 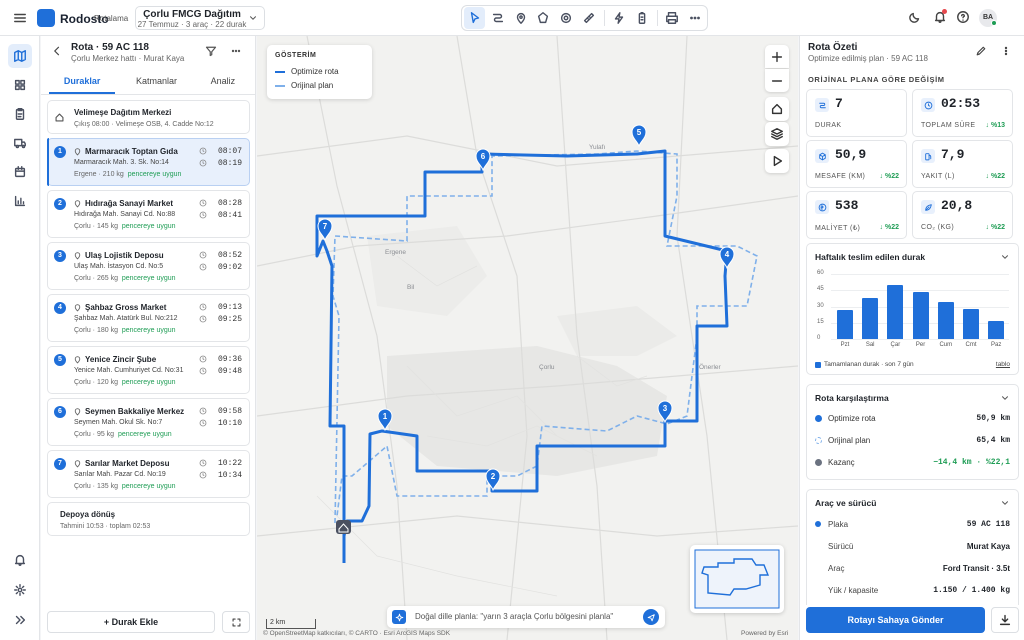 I want to click on calendar-icon, so click(x=20, y=172).